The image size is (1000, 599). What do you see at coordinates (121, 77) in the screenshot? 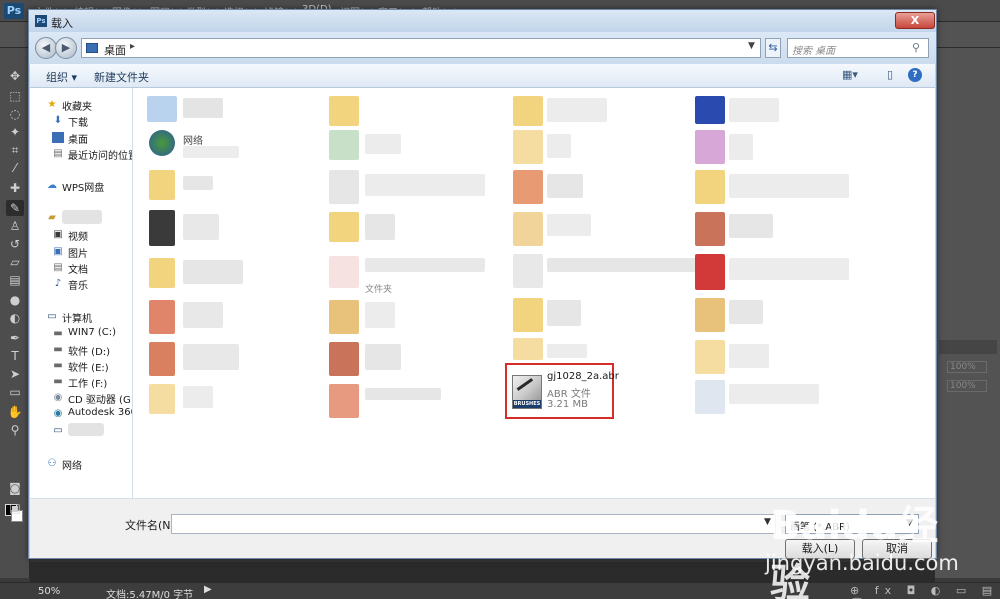
I see `new-folder-button: 新建文件夹` at bounding box center [121, 77].